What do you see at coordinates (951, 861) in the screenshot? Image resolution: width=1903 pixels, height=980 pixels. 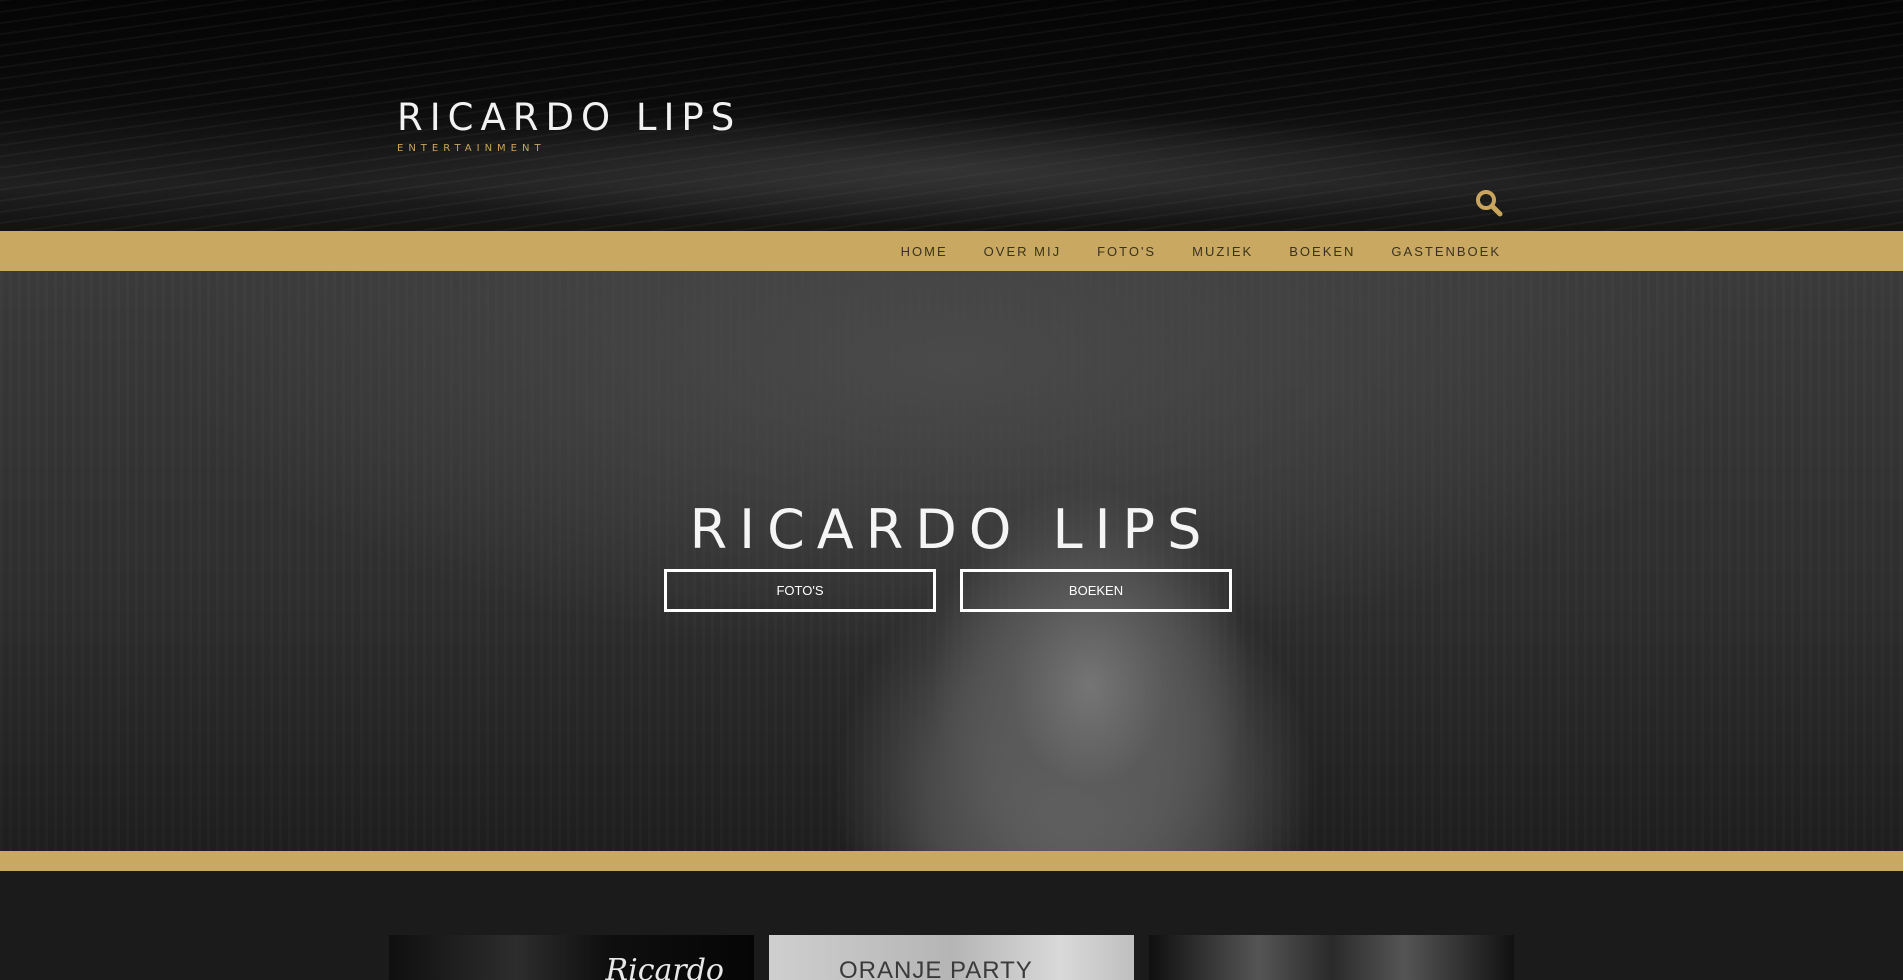 I see `gold-divider` at bounding box center [951, 861].